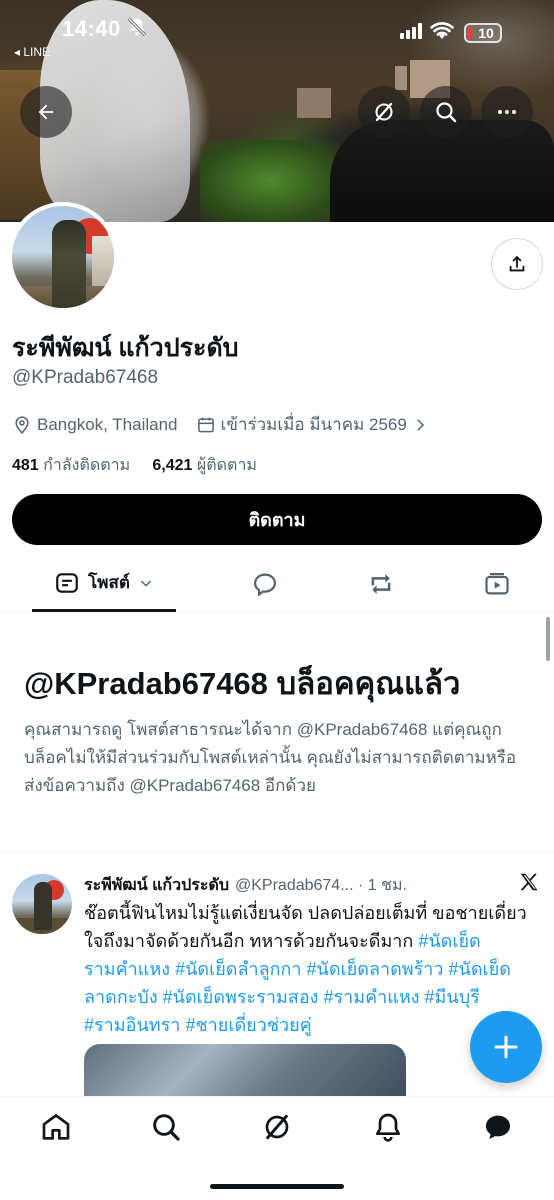 The height and width of the screenshot is (1200, 554). What do you see at coordinates (146, 583) in the screenshot?
I see `chevron-down-icon` at bounding box center [146, 583].